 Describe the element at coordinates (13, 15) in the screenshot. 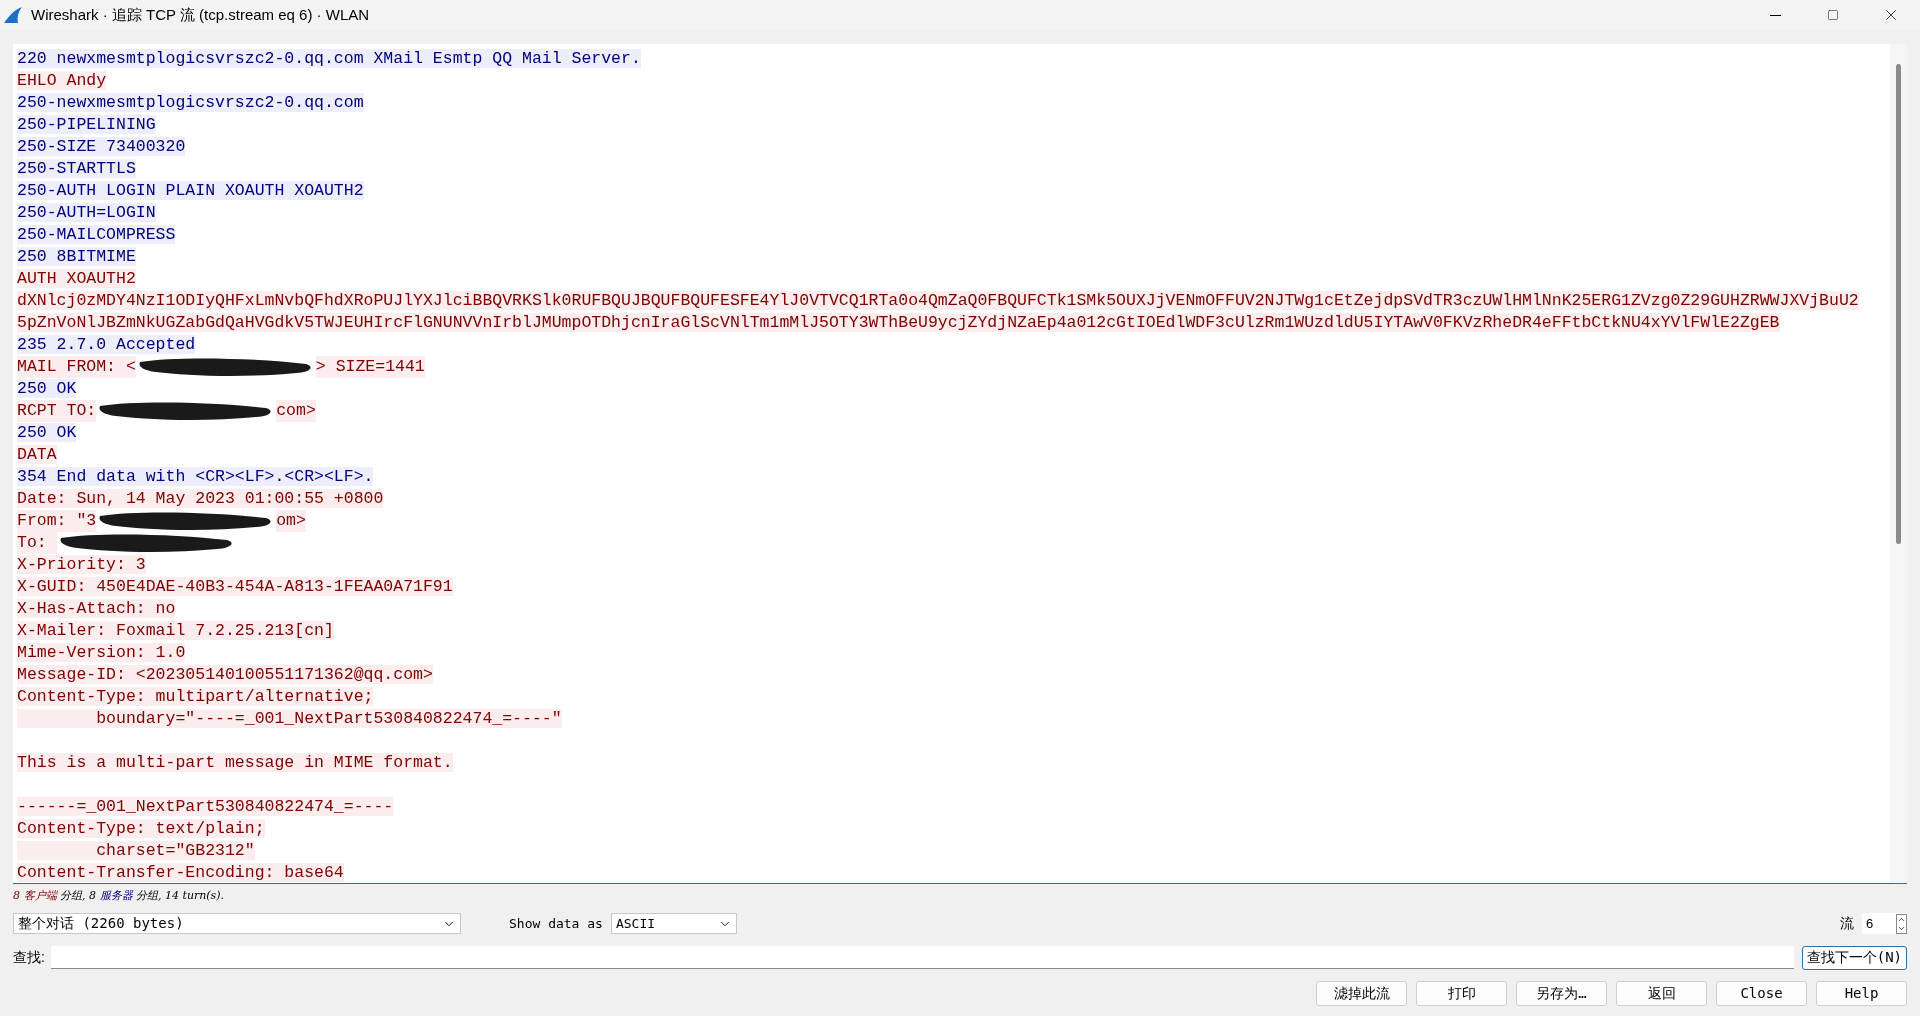

I see `shark-fin-icon` at that location.